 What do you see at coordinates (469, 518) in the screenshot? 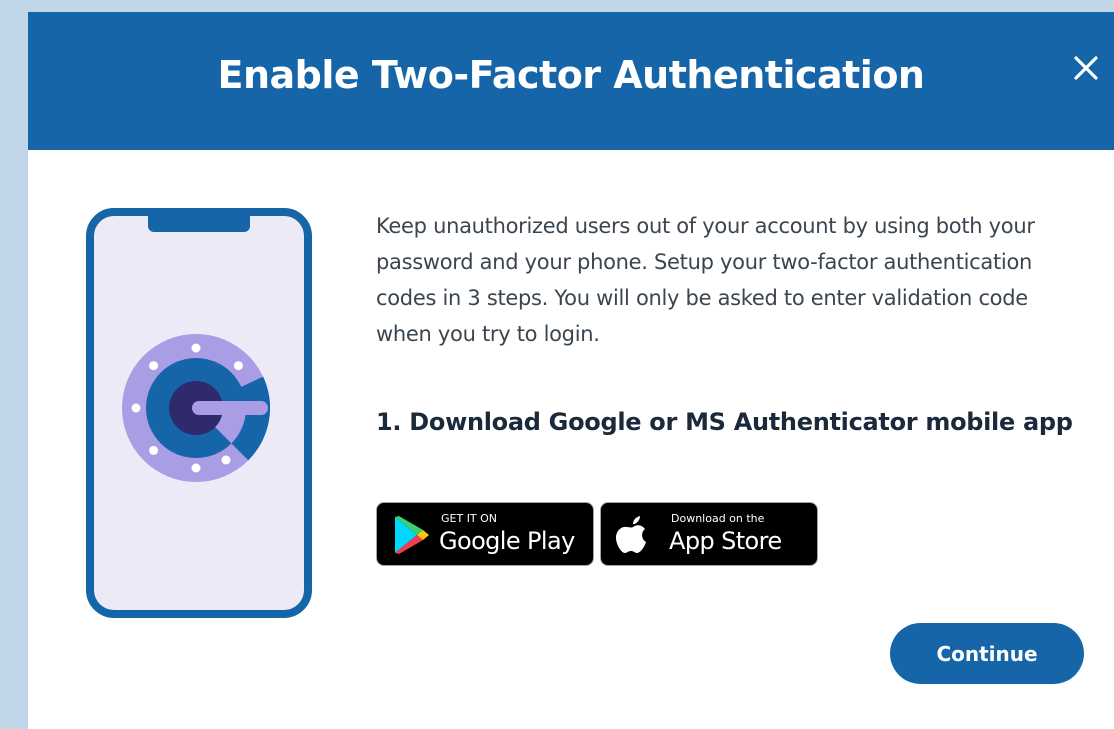
I see `google-play-small-text: GET IT ON` at bounding box center [469, 518].